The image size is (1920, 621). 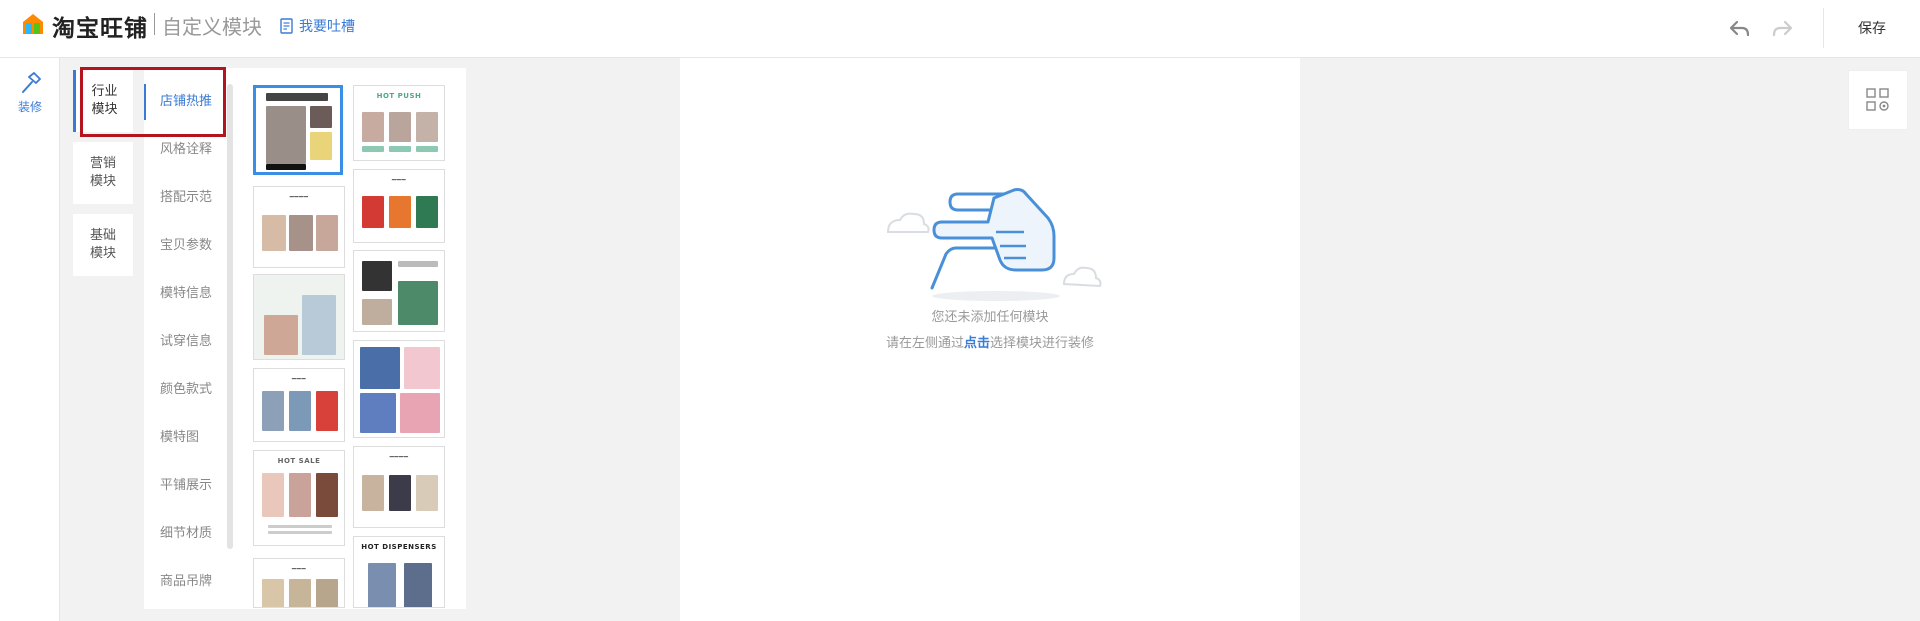 What do you see at coordinates (399, 96) in the screenshot?
I see `thumb-caption: HOT PUSH` at bounding box center [399, 96].